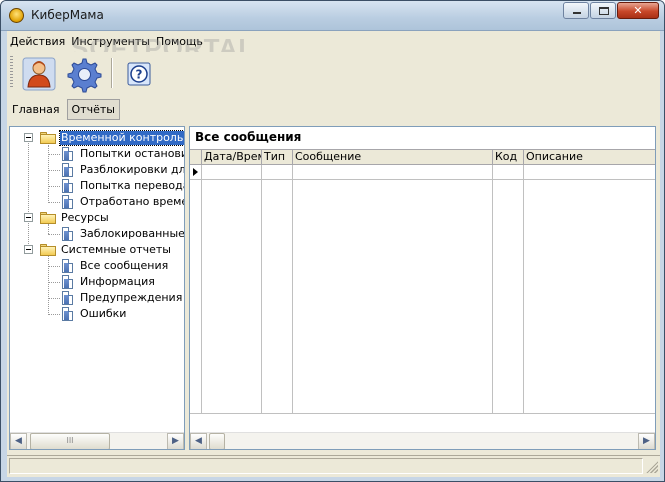 The width and height of the screenshot is (665, 482). I want to click on close-icon: ✕, so click(638, 10).